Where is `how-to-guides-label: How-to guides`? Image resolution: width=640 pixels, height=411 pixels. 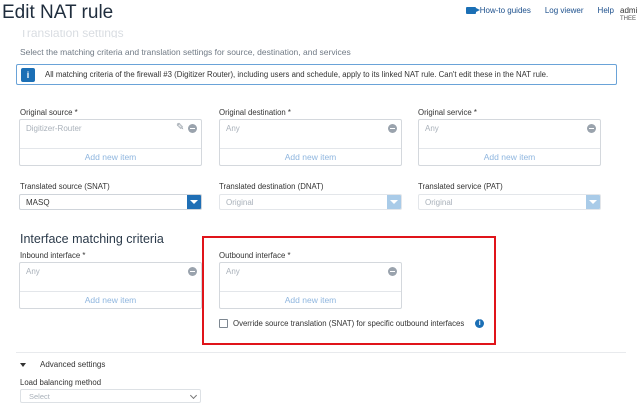 how-to-guides-label: How-to guides is located at coordinates (505, 10).